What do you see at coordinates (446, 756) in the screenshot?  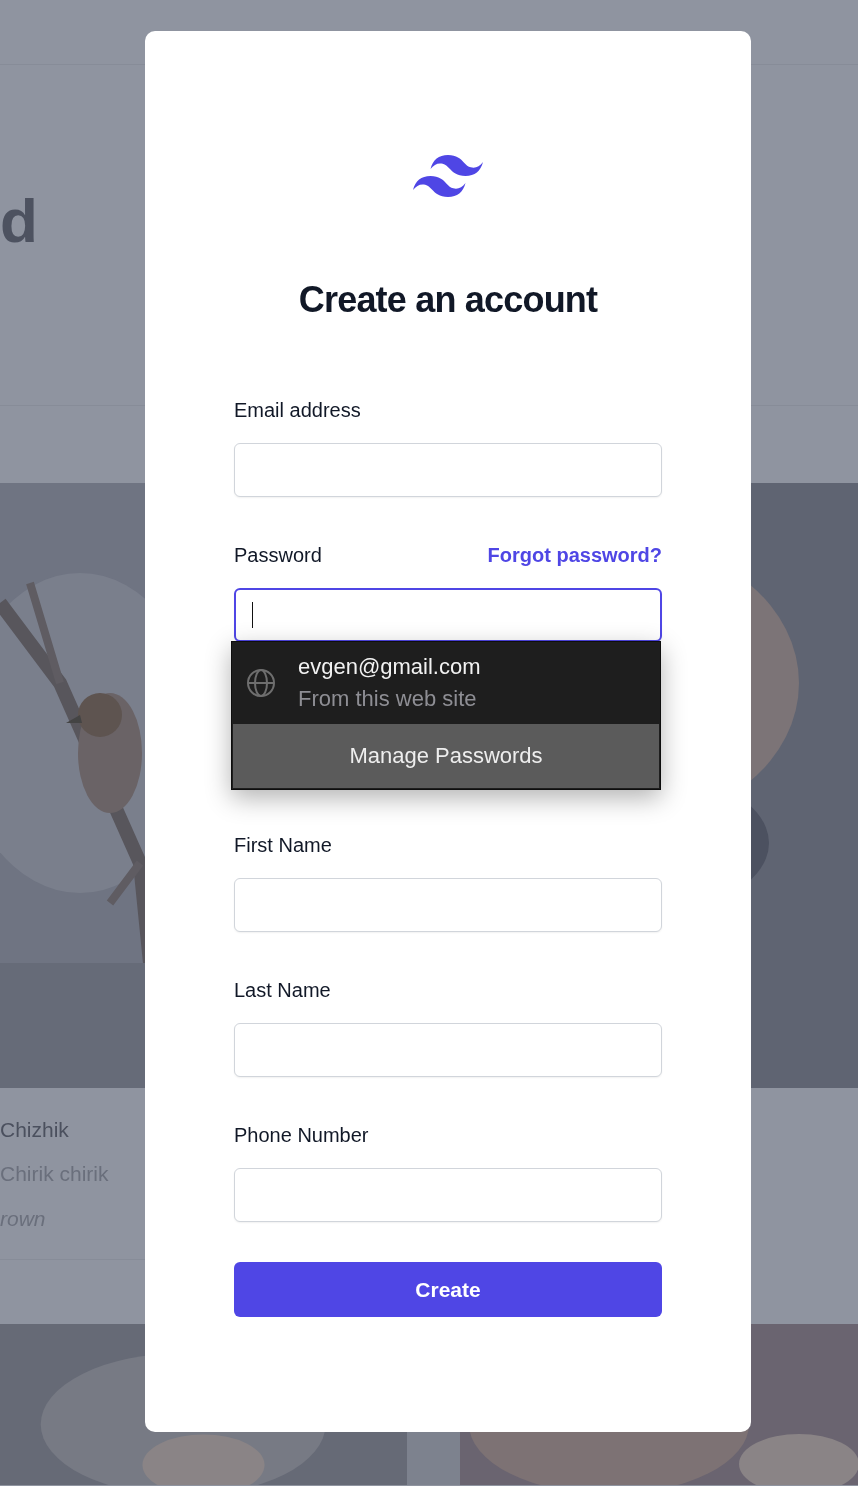 I see `manage-passwords-button: Manage Passwords` at bounding box center [446, 756].